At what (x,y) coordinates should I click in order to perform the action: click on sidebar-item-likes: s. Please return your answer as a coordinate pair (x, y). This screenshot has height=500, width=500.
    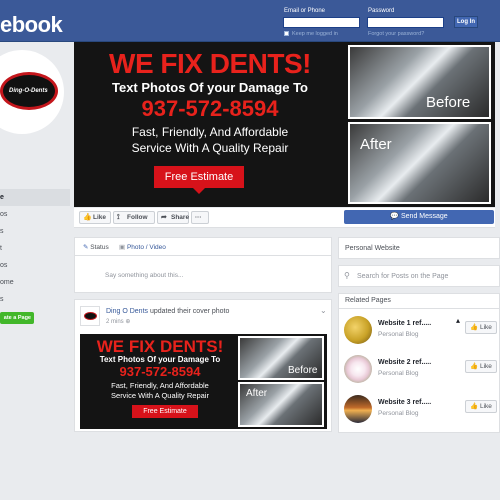
    Looking at the image, I should click on (35, 299).